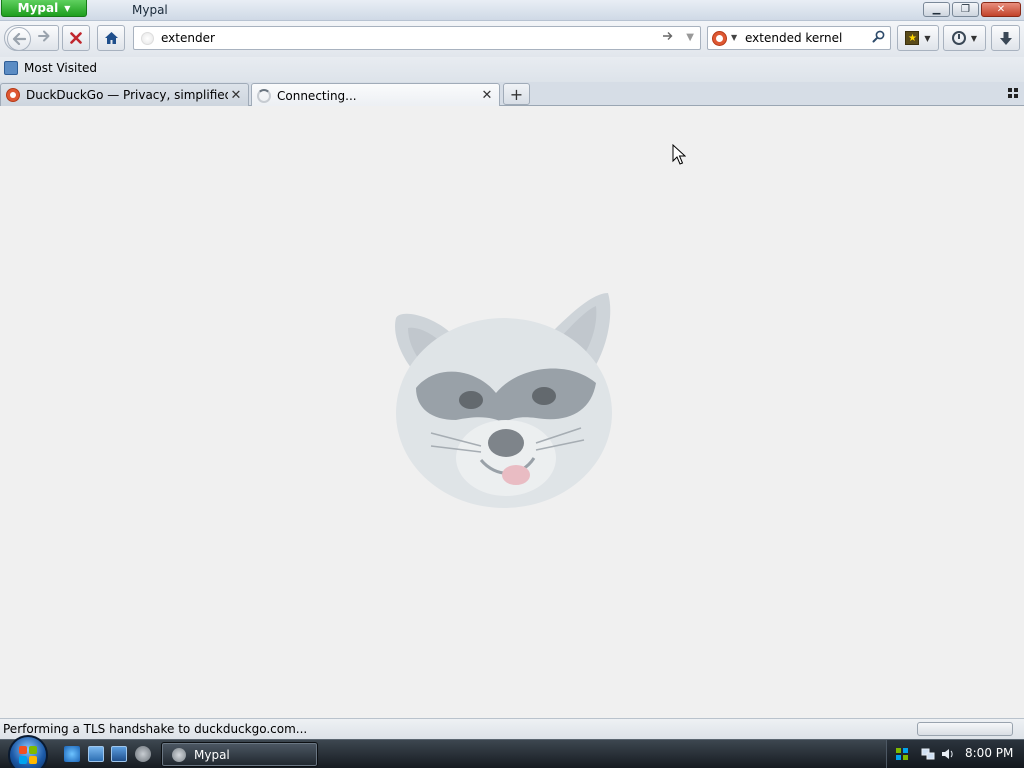 The image size is (1024, 768). Describe the element at coordinates (512, 69) in the screenshot. I see `bookmarks-toolbar: Most Visited` at that location.